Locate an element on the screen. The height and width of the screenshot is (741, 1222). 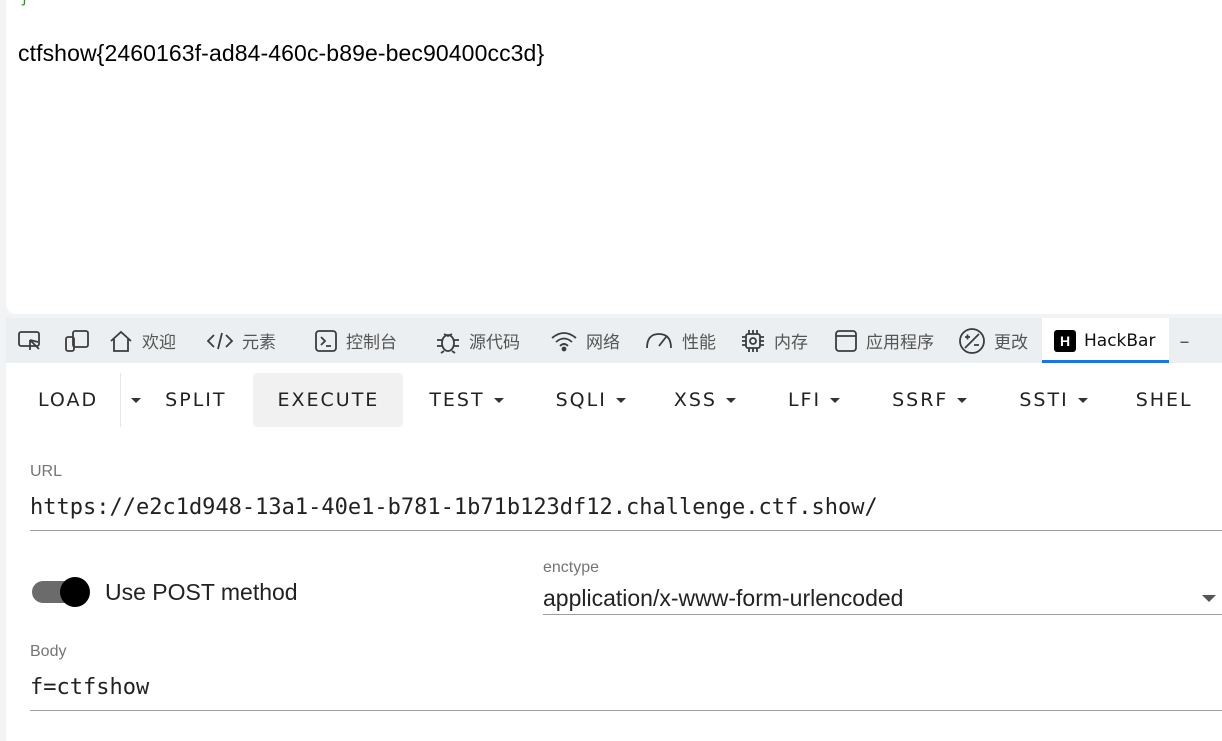
terminal-icon is located at coordinates (326, 340).